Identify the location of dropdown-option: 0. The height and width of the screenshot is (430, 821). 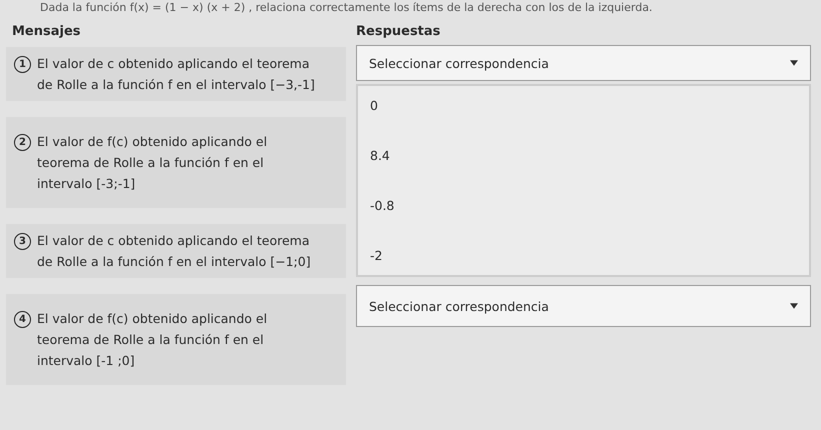
(583, 105).